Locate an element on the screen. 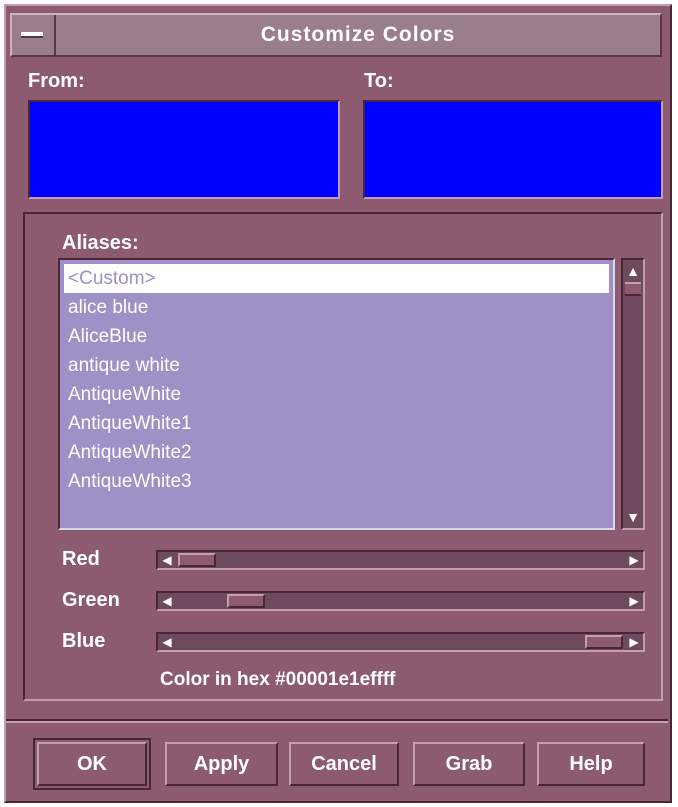  list-item: AntiqueWhite is located at coordinates (336, 394).